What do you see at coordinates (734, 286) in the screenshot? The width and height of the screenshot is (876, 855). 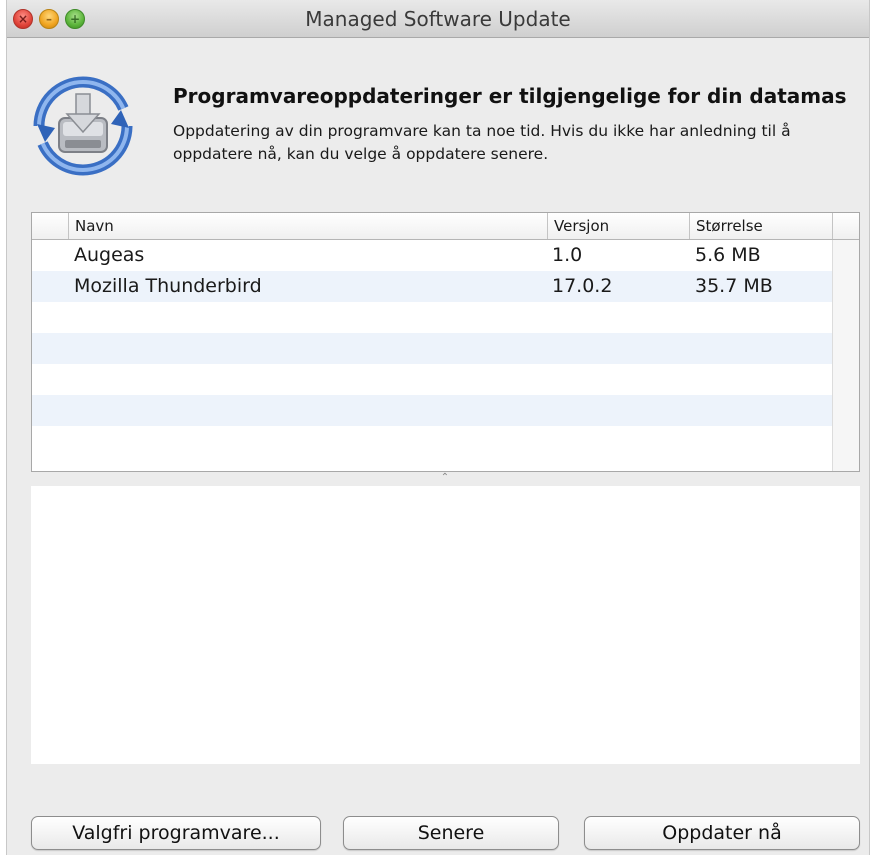 I see `cell-size: 35.7 MB` at bounding box center [734, 286].